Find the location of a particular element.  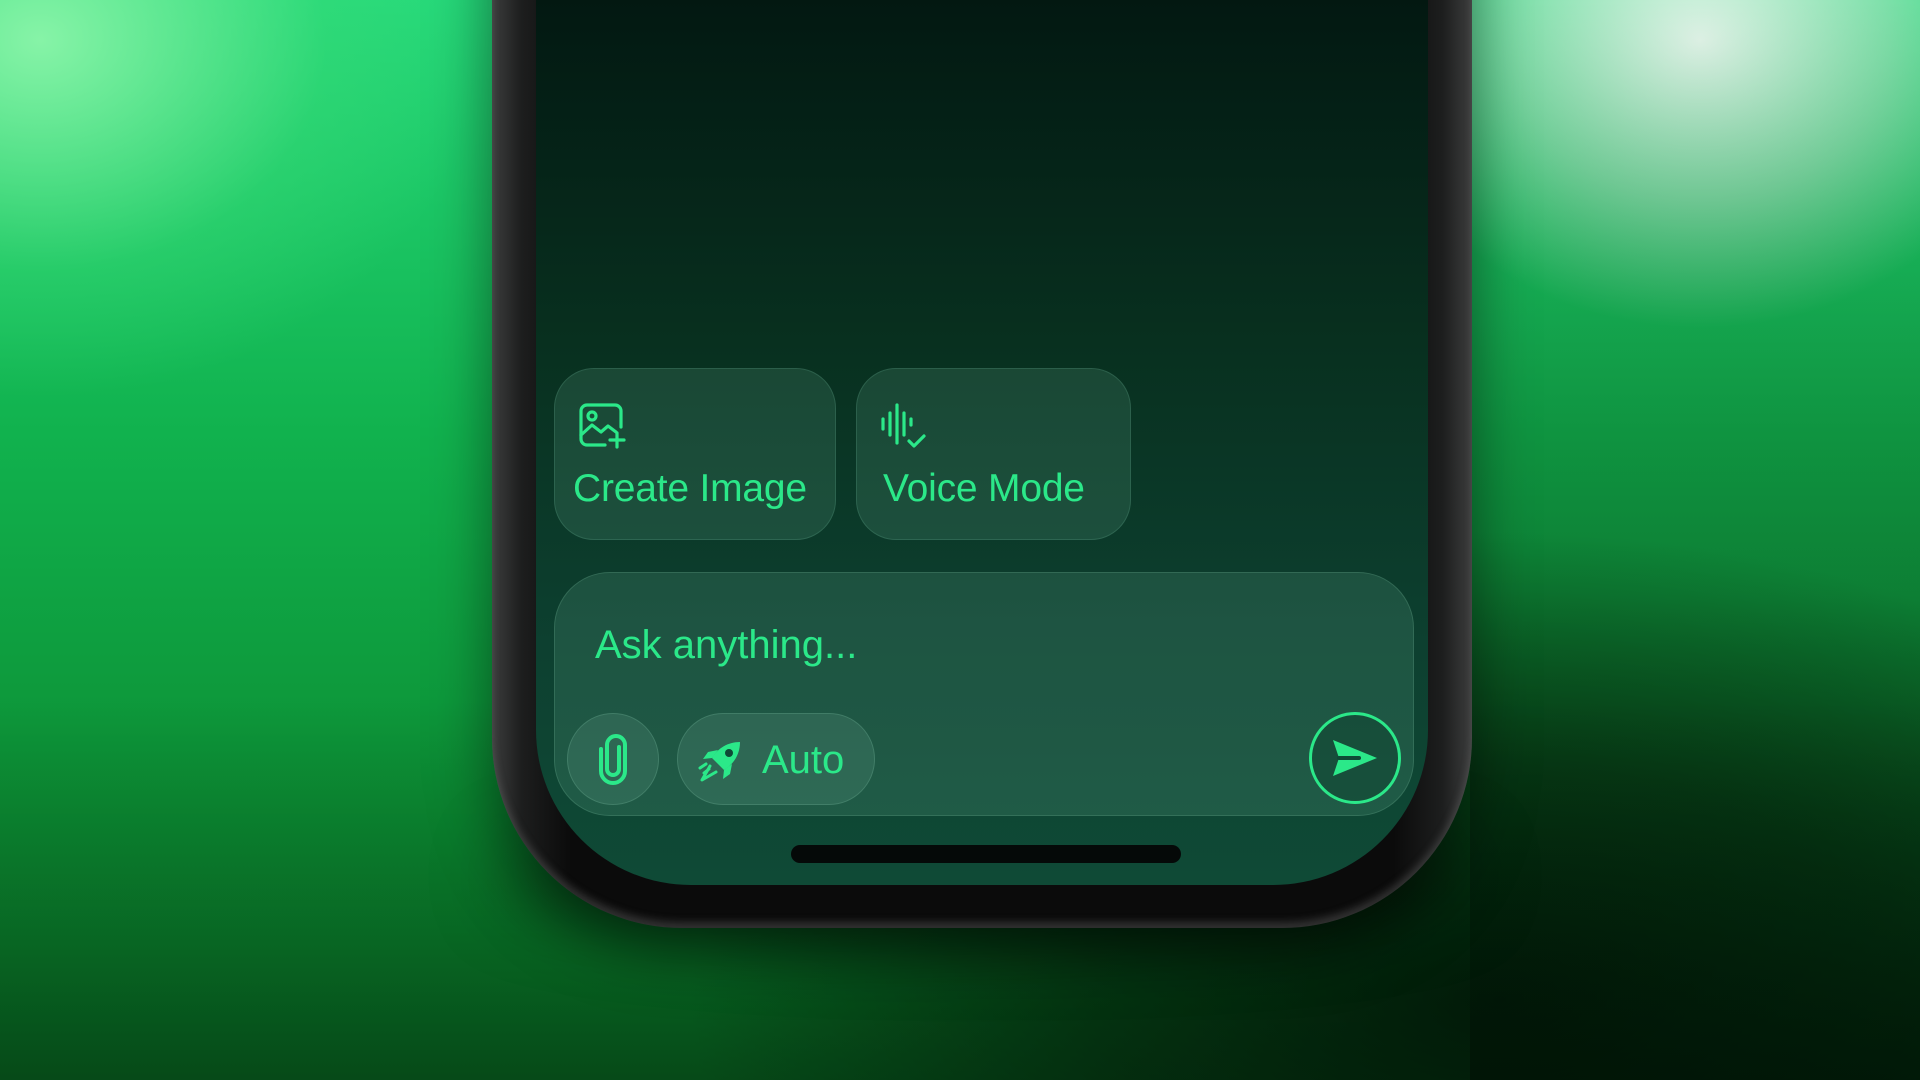

send-button is located at coordinates (1355, 758).